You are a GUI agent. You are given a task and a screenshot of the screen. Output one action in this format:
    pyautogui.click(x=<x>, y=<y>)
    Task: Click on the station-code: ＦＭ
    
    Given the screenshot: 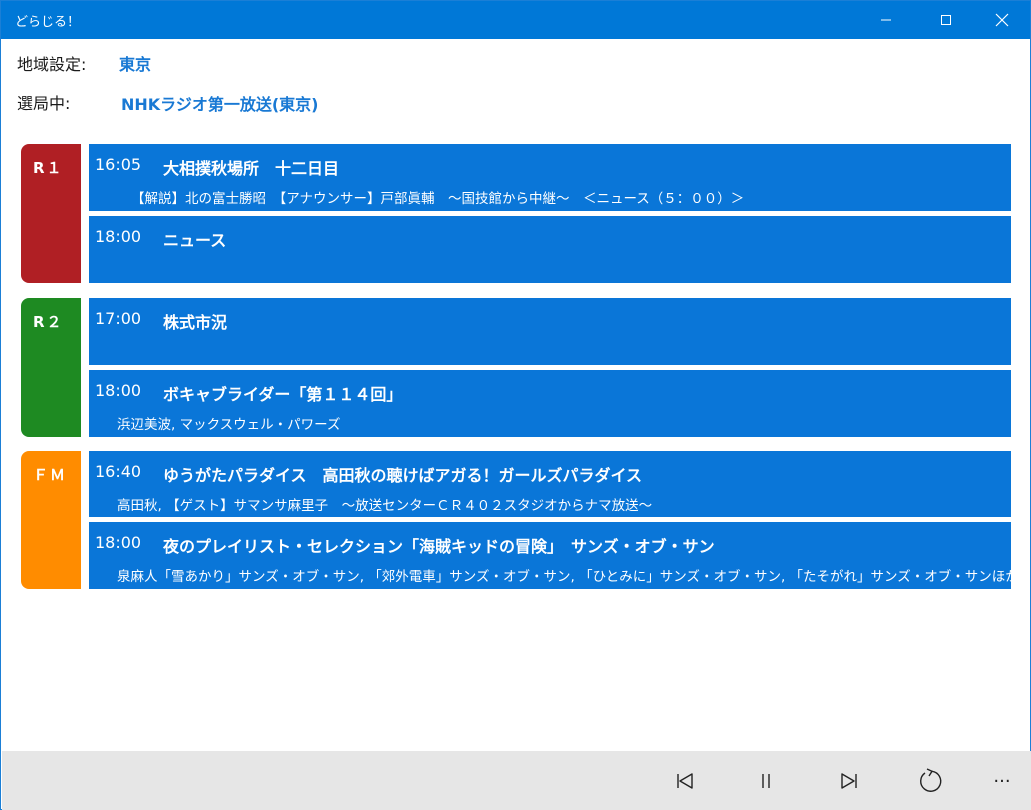 What is the action you would take?
    pyautogui.click(x=50, y=475)
    